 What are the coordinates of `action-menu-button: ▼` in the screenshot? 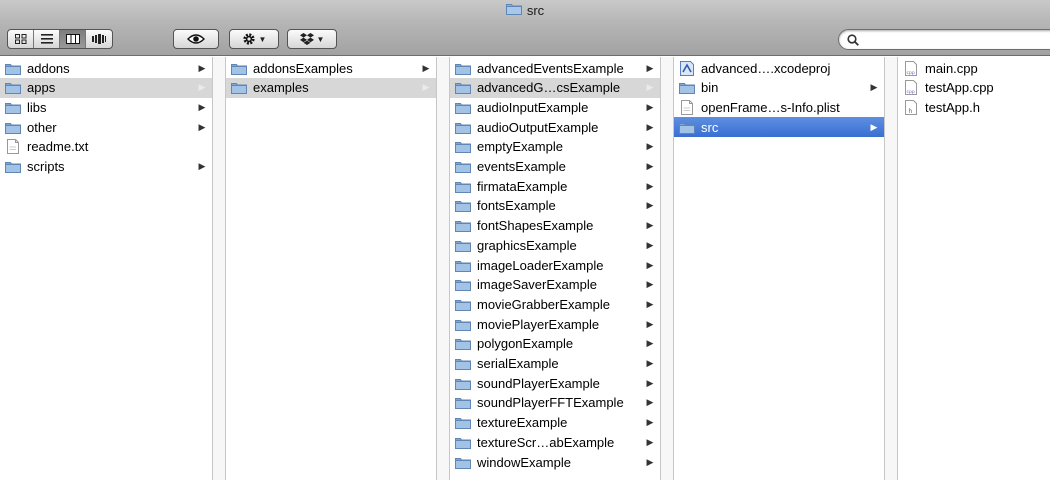 It's located at (254, 39).